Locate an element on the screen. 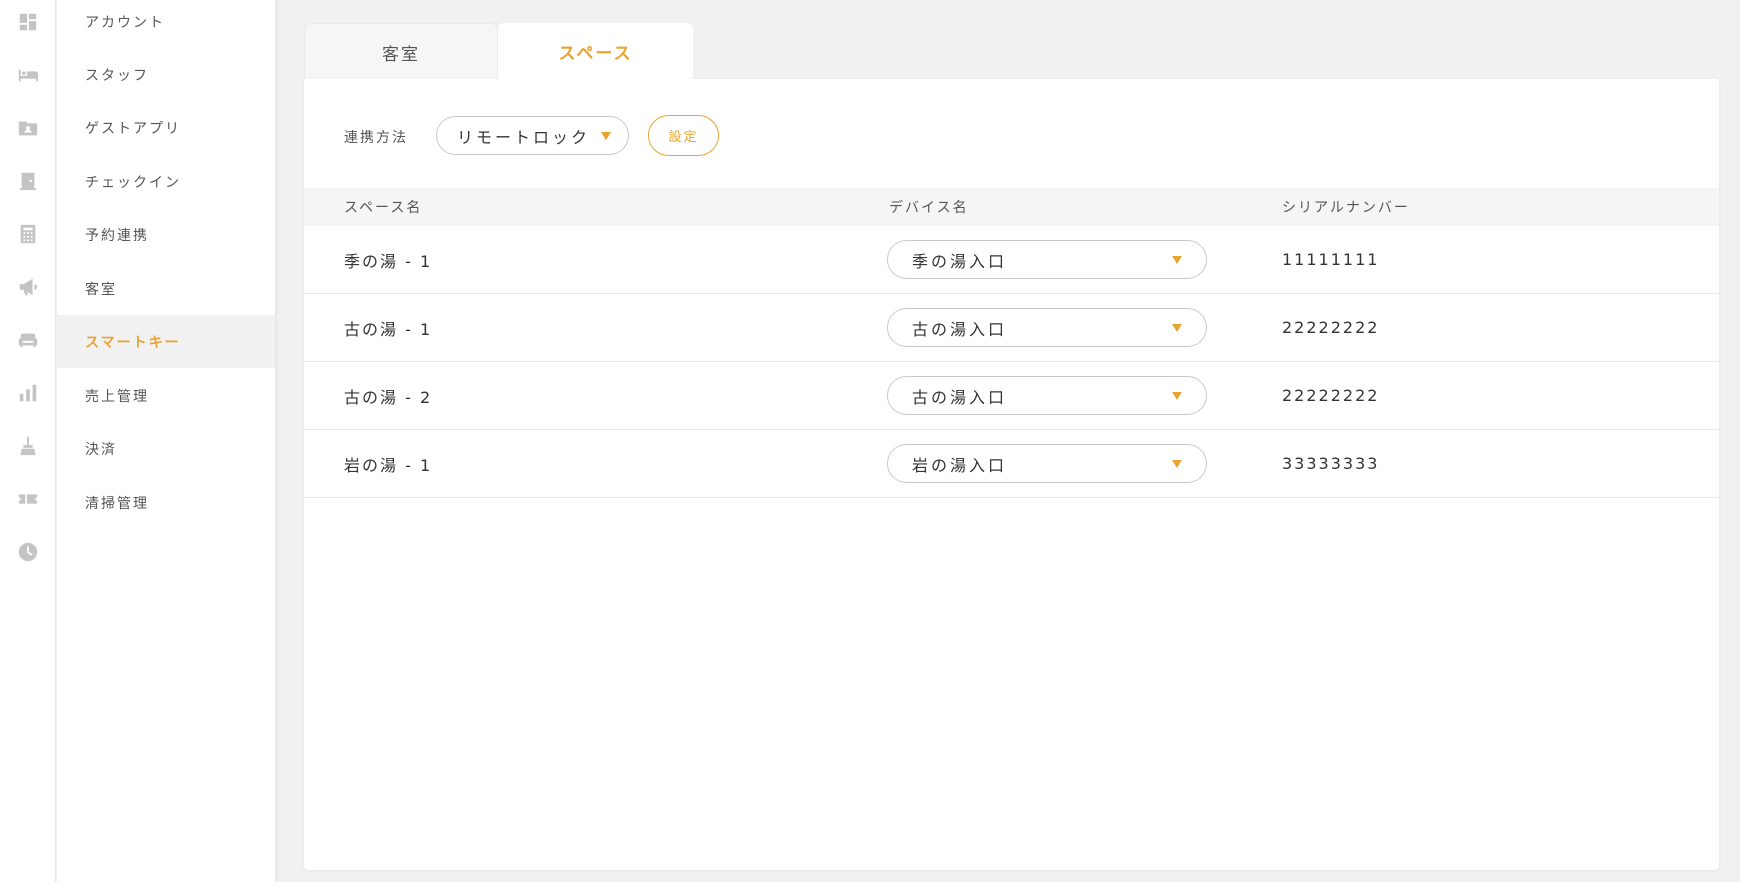 The height and width of the screenshot is (882, 1740). table-row: 岩の湯 - 1 岩の湯入口 33333333 is located at coordinates (1011, 464).